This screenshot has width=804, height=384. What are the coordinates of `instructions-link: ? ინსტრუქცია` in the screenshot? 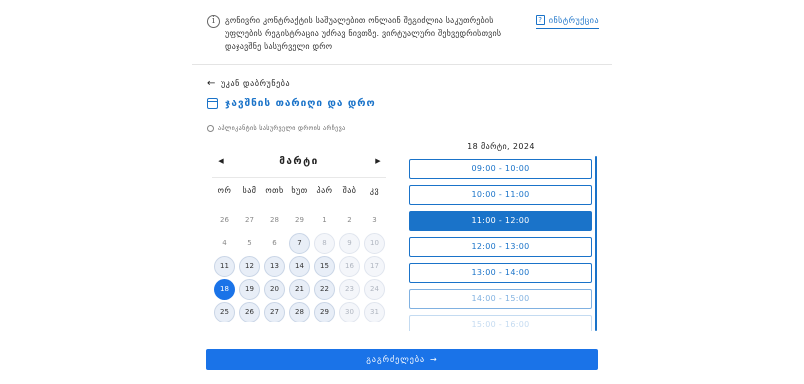 It's located at (567, 21).